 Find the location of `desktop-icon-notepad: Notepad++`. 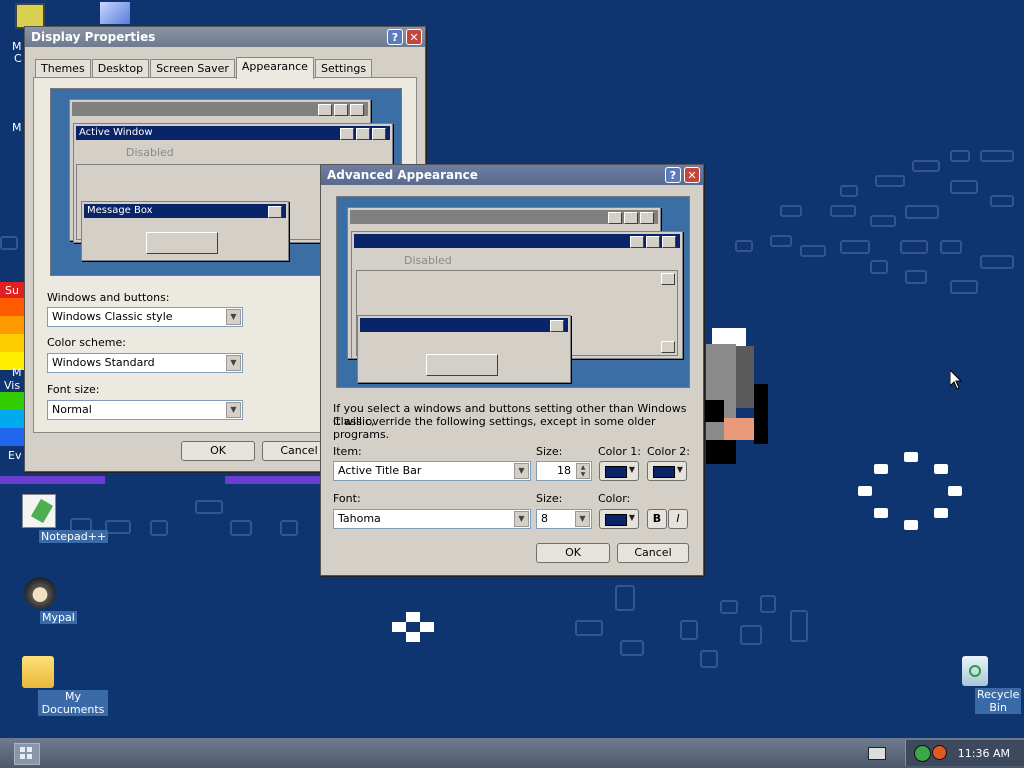

desktop-icon-notepad: Notepad++ is located at coordinates (56, 518).